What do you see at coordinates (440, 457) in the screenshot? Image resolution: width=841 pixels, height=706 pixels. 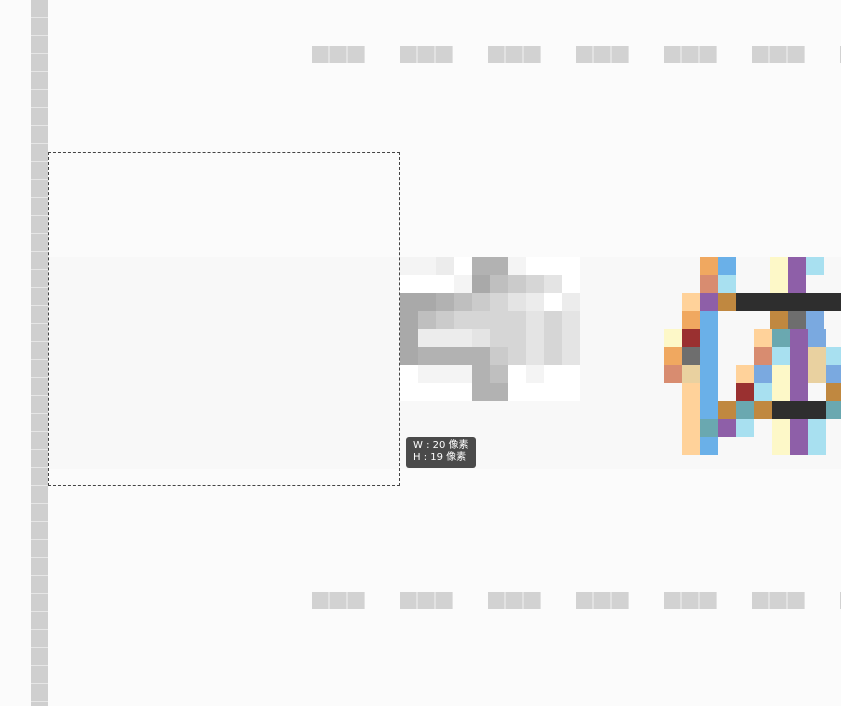 I see `tooltip-height-text: H : 19 像素` at bounding box center [440, 457].